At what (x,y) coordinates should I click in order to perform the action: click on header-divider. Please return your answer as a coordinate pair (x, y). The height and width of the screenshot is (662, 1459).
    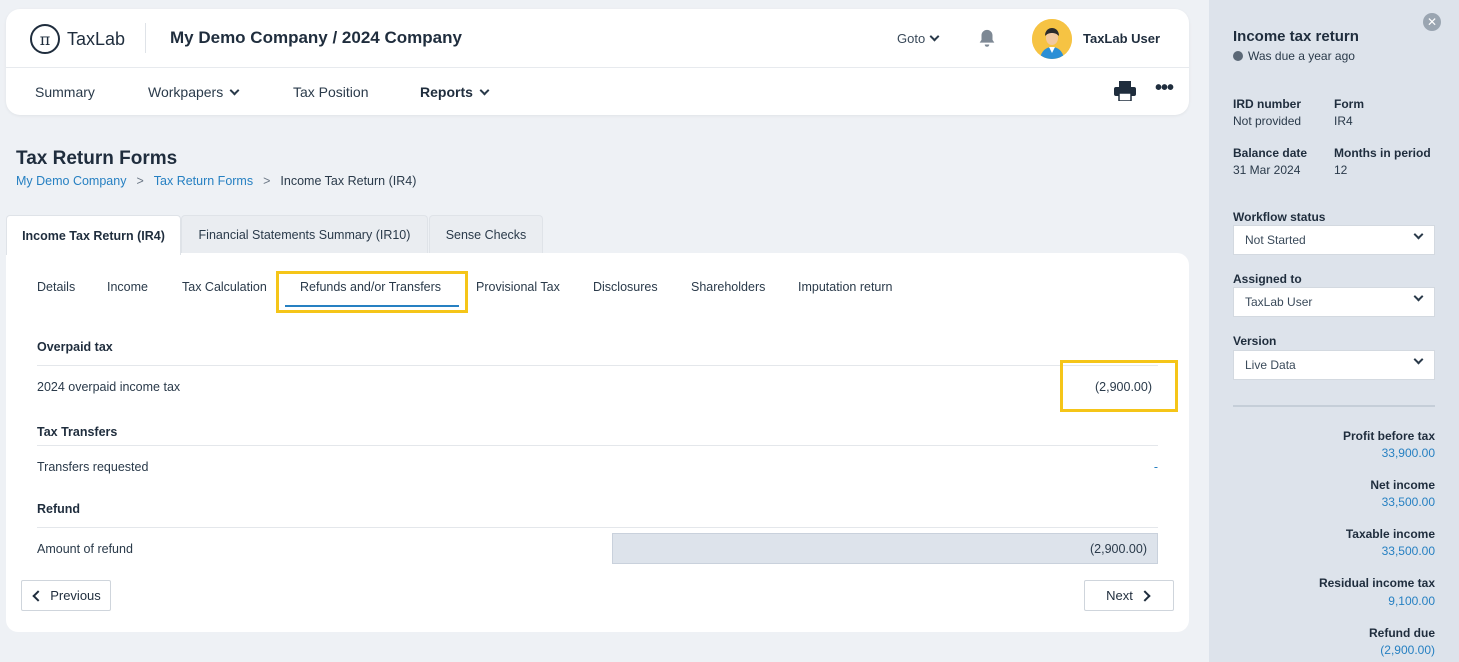
    Looking at the image, I should click on (145, 38).